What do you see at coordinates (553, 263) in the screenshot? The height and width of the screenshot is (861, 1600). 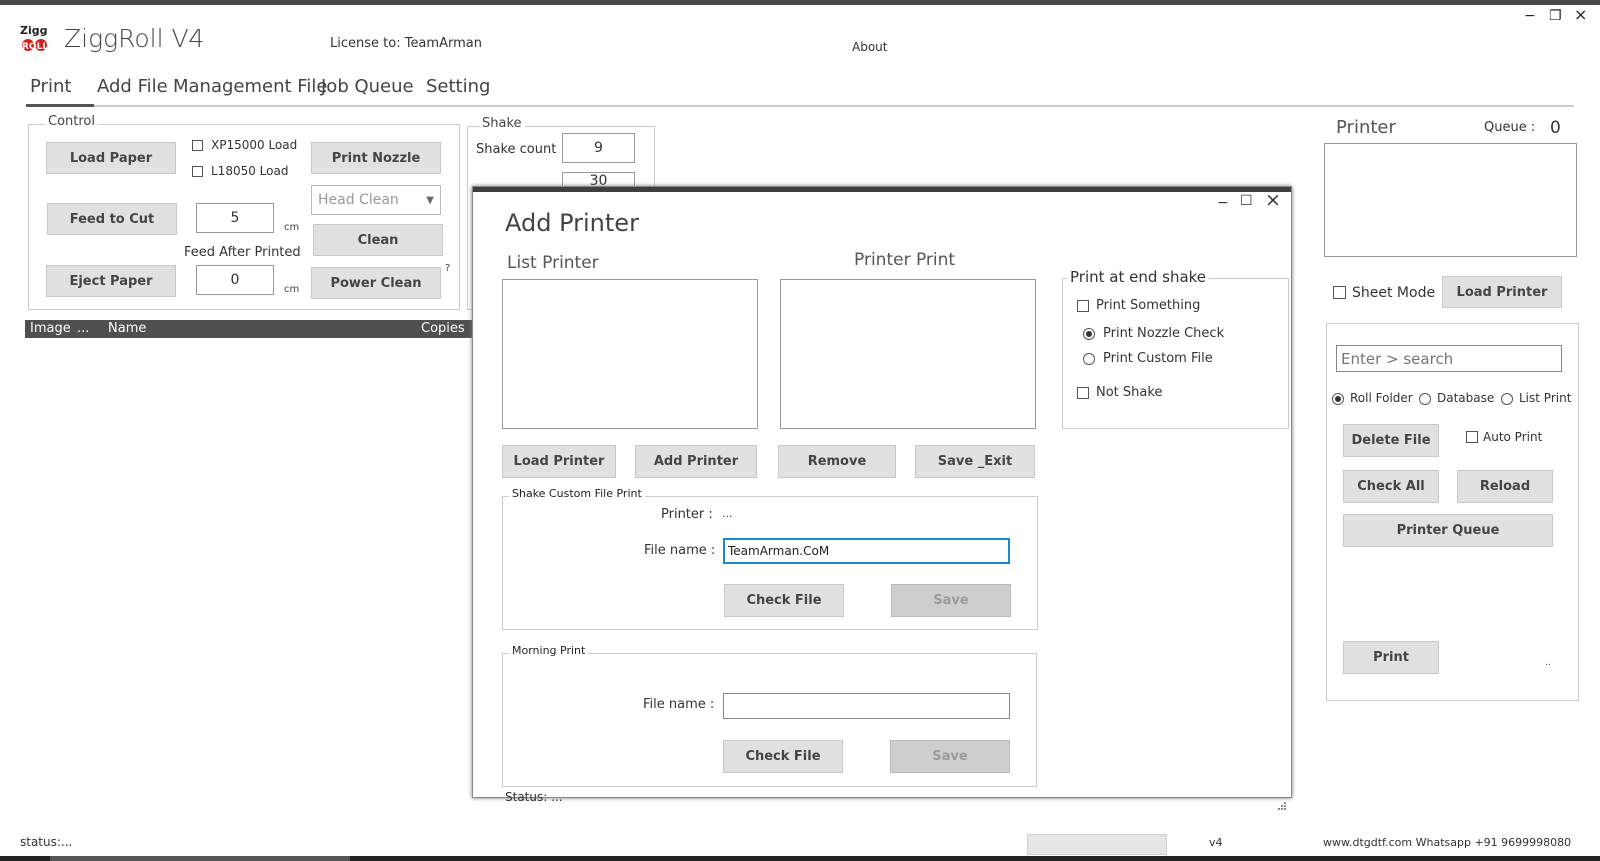 I see `list-printer-label: List Printer` at bounding box center [553, 263].